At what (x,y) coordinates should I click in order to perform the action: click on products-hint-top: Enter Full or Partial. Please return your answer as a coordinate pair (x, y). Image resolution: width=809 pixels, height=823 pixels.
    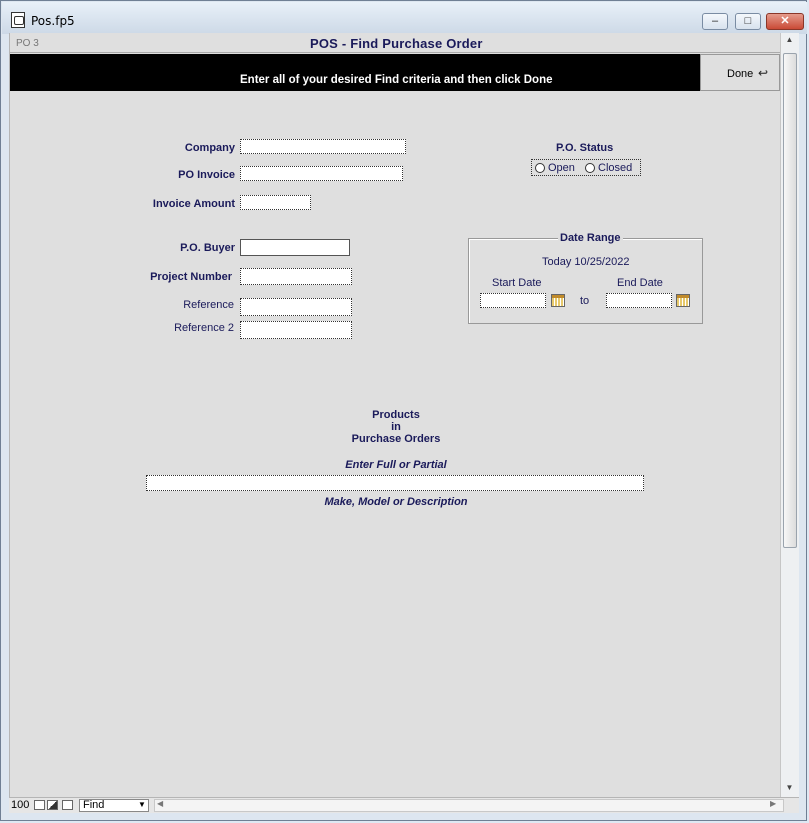
    Looking at the image, I should click on (396, 465).